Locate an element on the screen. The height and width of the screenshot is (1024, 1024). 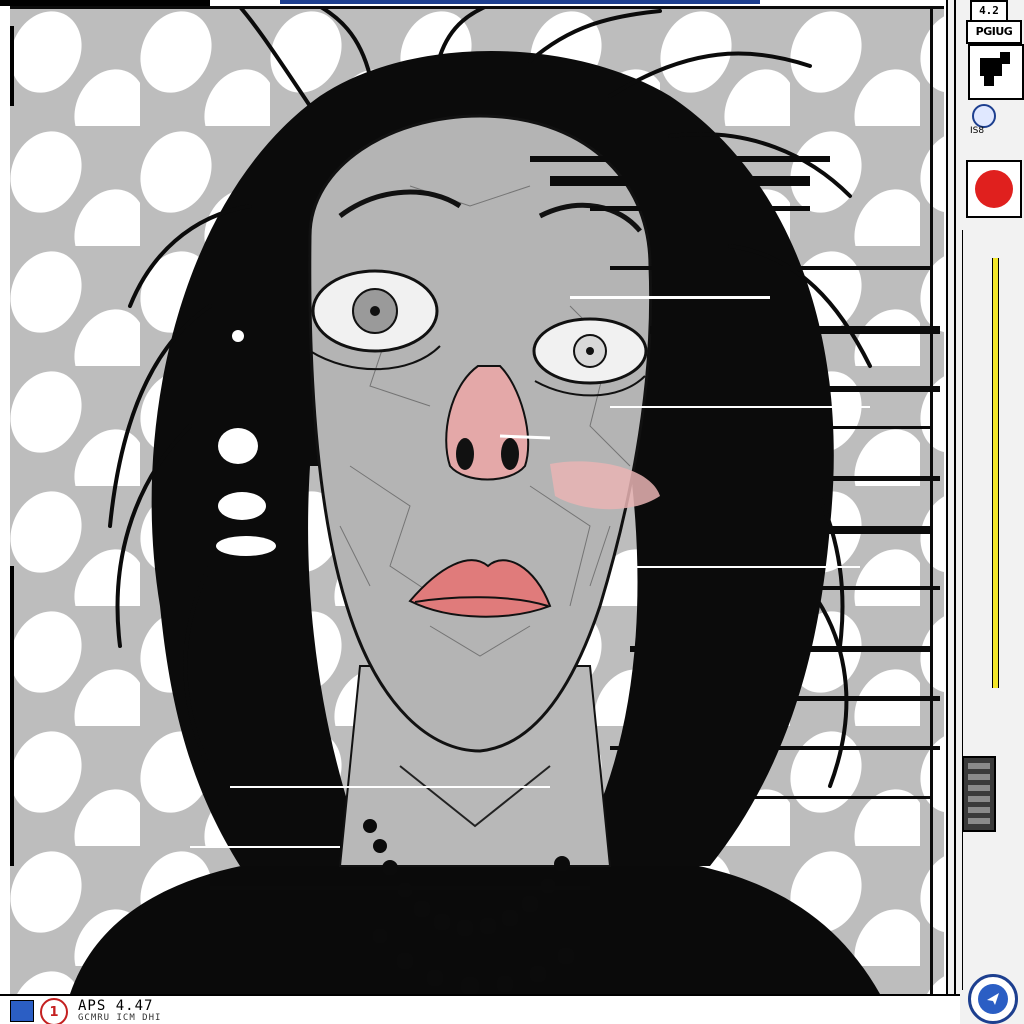
status-bar: 1 APS 4.47 GCMRU ICM DHI is located at coordinates (480, 1009).